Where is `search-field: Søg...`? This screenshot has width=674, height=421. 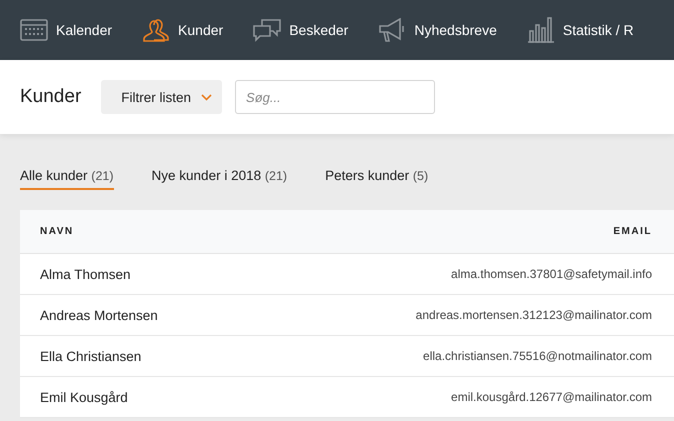
search-field: Søg... is located at coordinates (335, 97).